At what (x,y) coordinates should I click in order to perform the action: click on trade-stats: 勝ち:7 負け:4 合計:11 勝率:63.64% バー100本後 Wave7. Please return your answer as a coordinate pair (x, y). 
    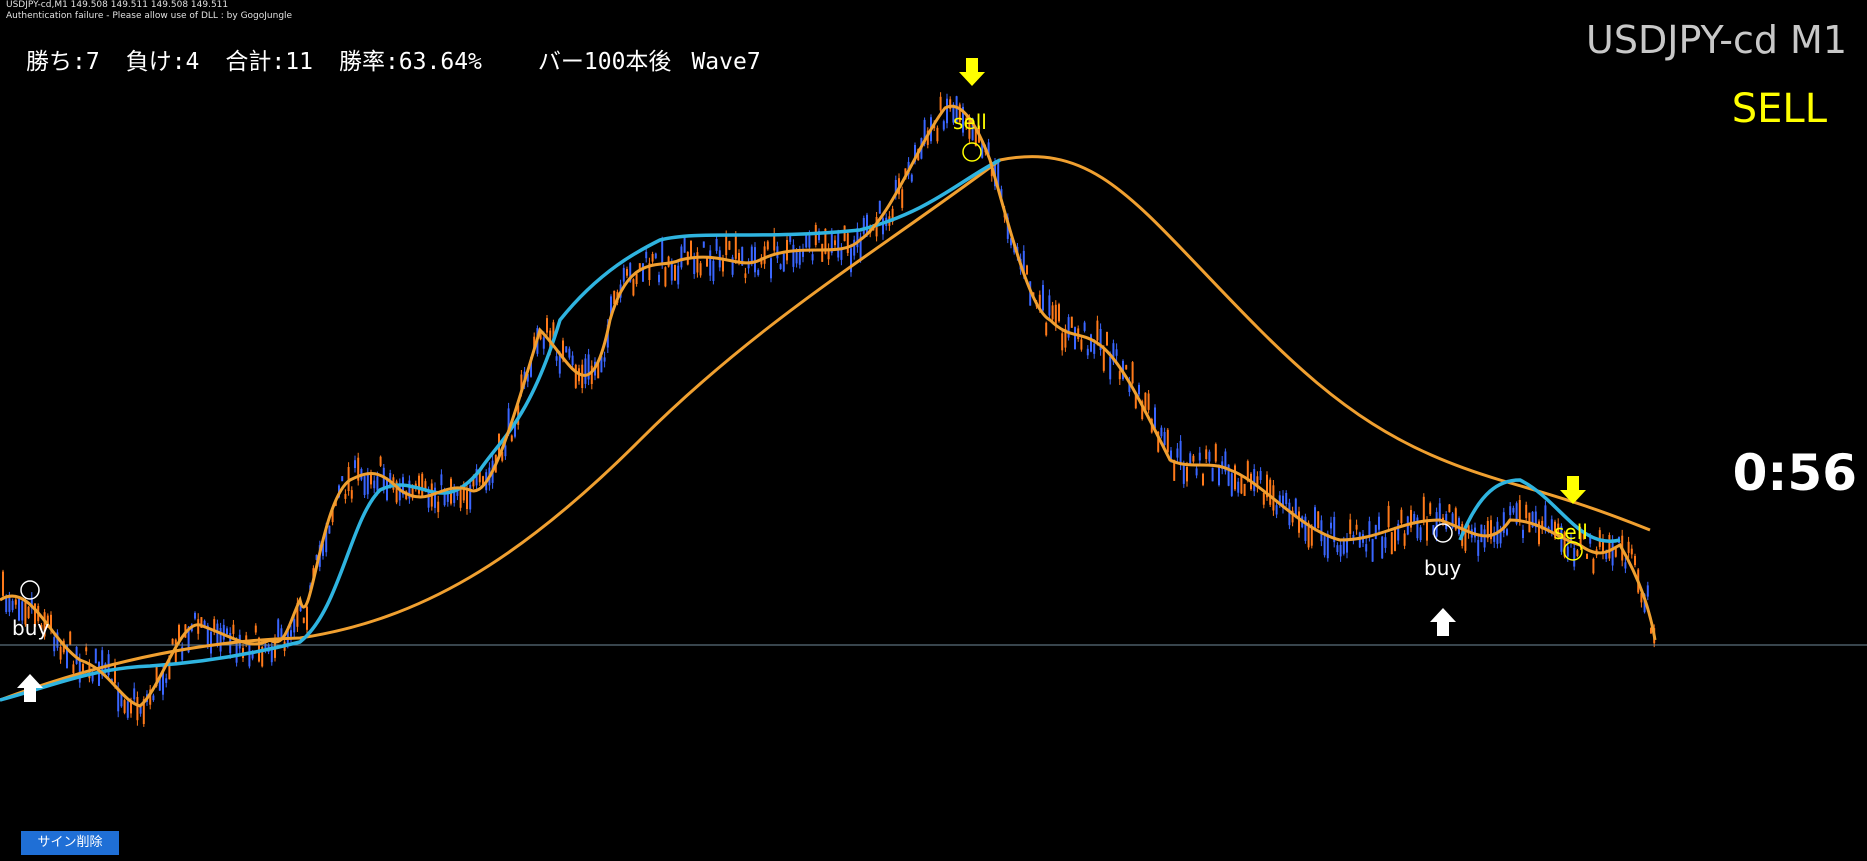
    Looking at the image, I should click on (406, 59).